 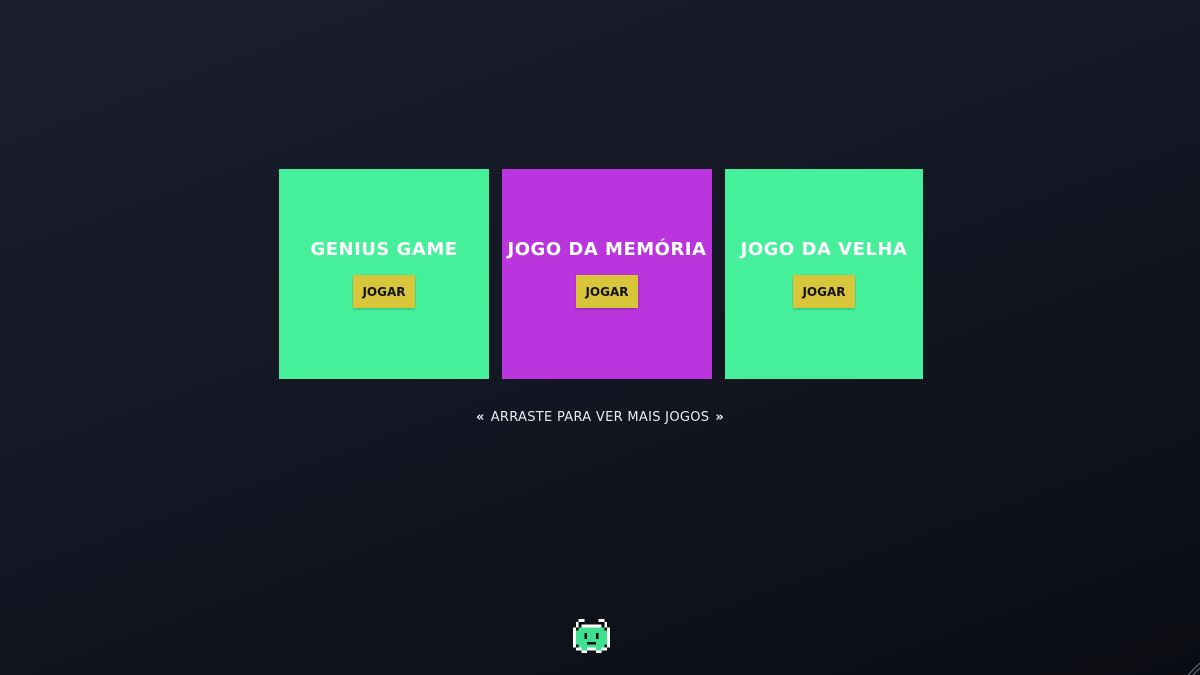 I want to click on double-chevron-right-icon: », so click(x=720, y=417).